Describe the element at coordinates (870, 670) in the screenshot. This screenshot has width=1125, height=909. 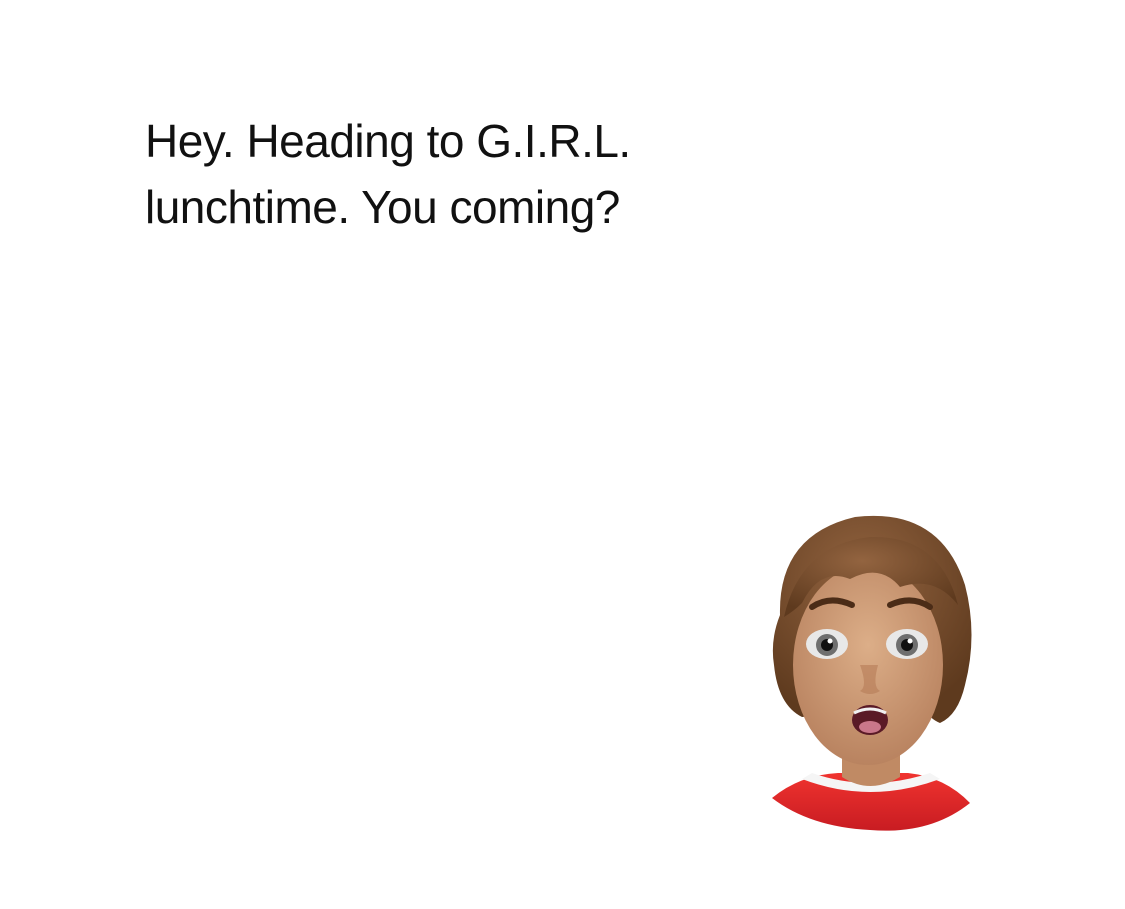
I see `surprised-girl-avatar-icon` at that location.